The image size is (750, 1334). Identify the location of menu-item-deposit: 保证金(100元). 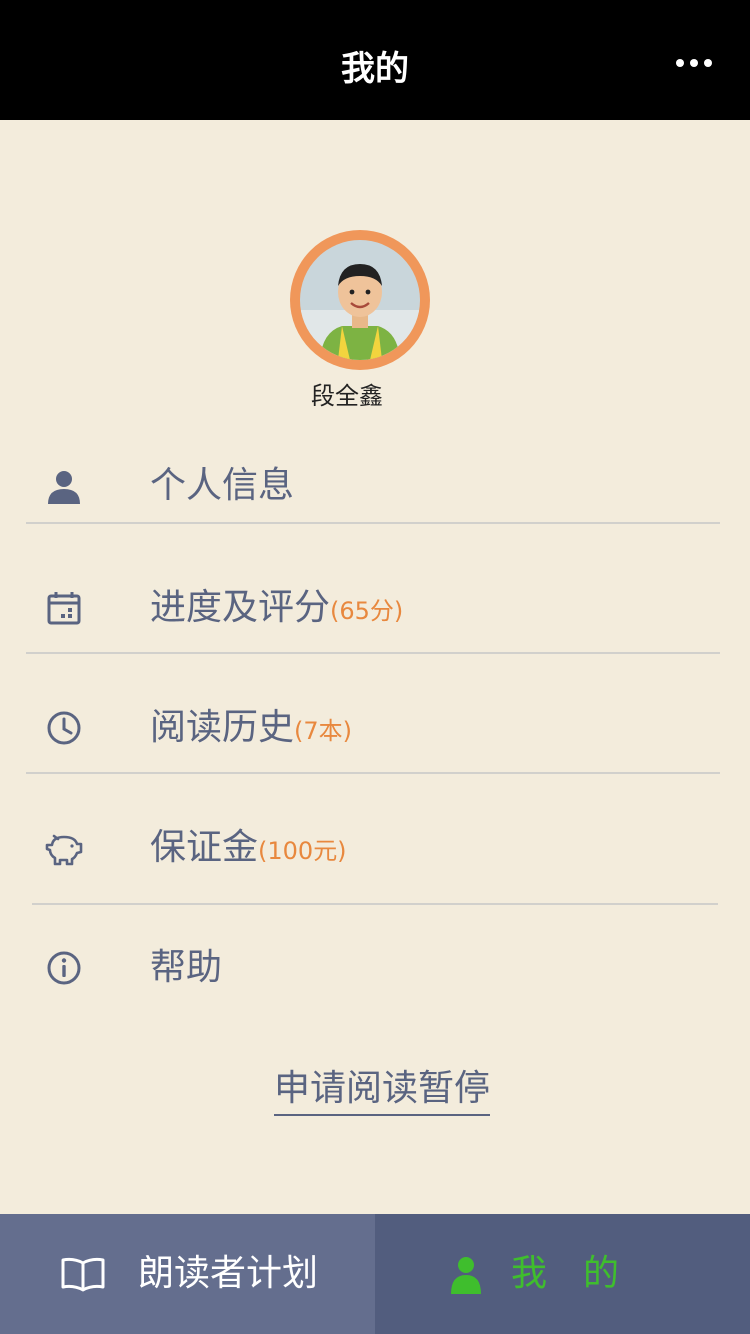
(375, 847).